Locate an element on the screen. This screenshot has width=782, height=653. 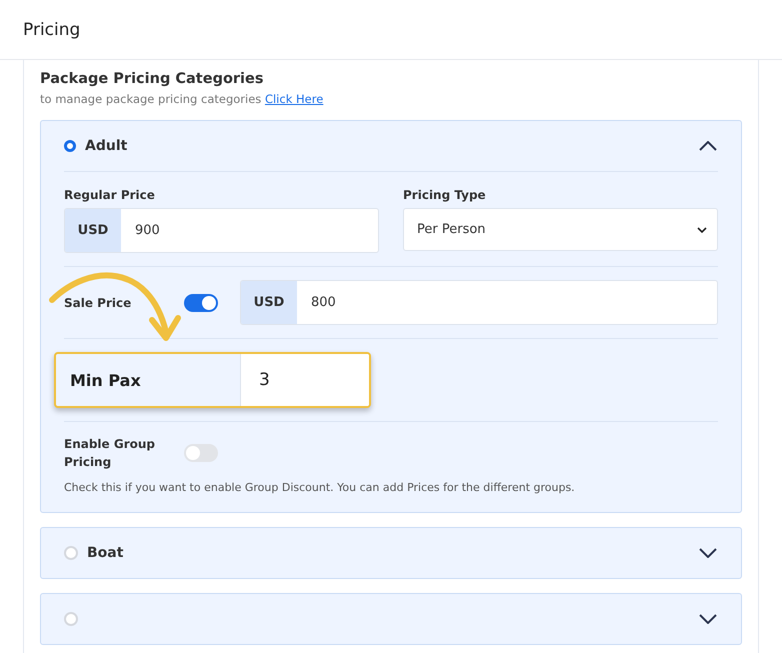
section-note: to manage package pricing categories Click Here is located at coordinates (182, 99).